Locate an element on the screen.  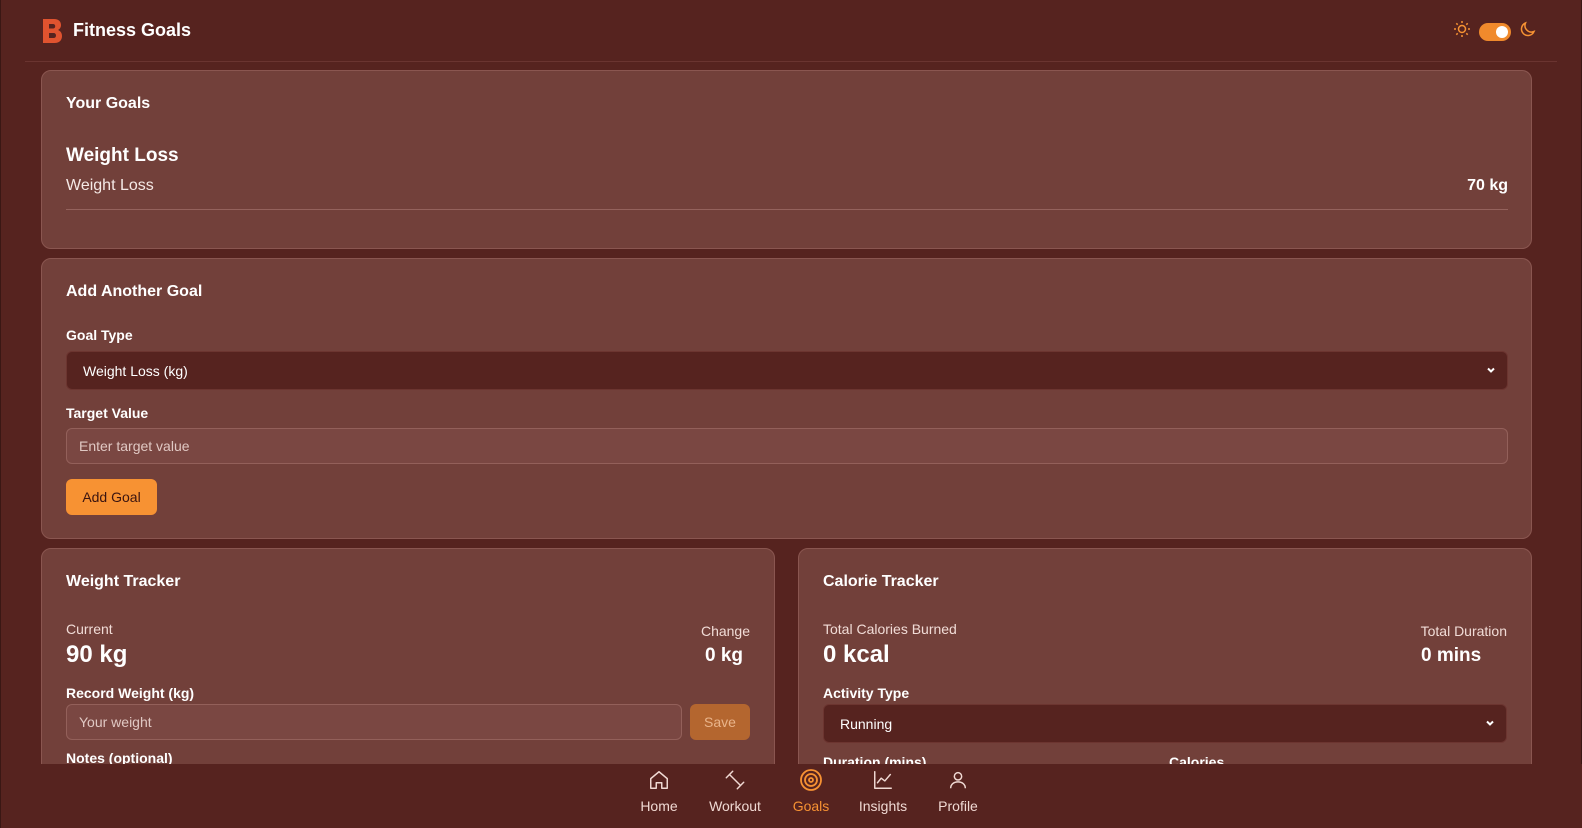
home-icon is located at coordinates (659, 780).